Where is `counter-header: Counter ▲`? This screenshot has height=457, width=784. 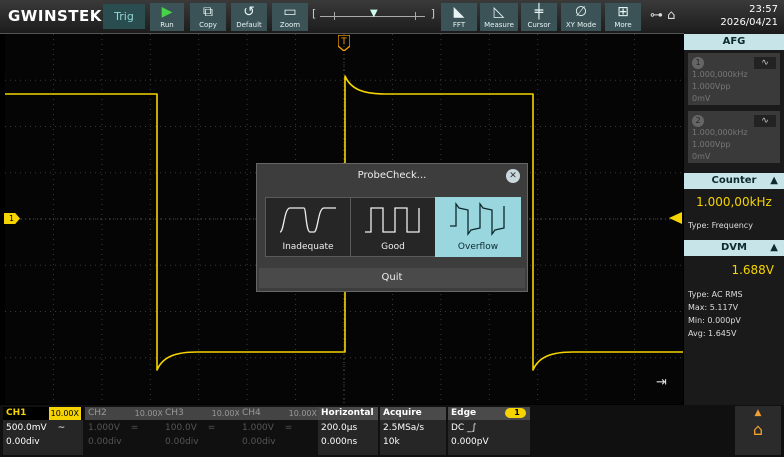 counter-header: Counter ▲ is located at coordinates (734, 181).